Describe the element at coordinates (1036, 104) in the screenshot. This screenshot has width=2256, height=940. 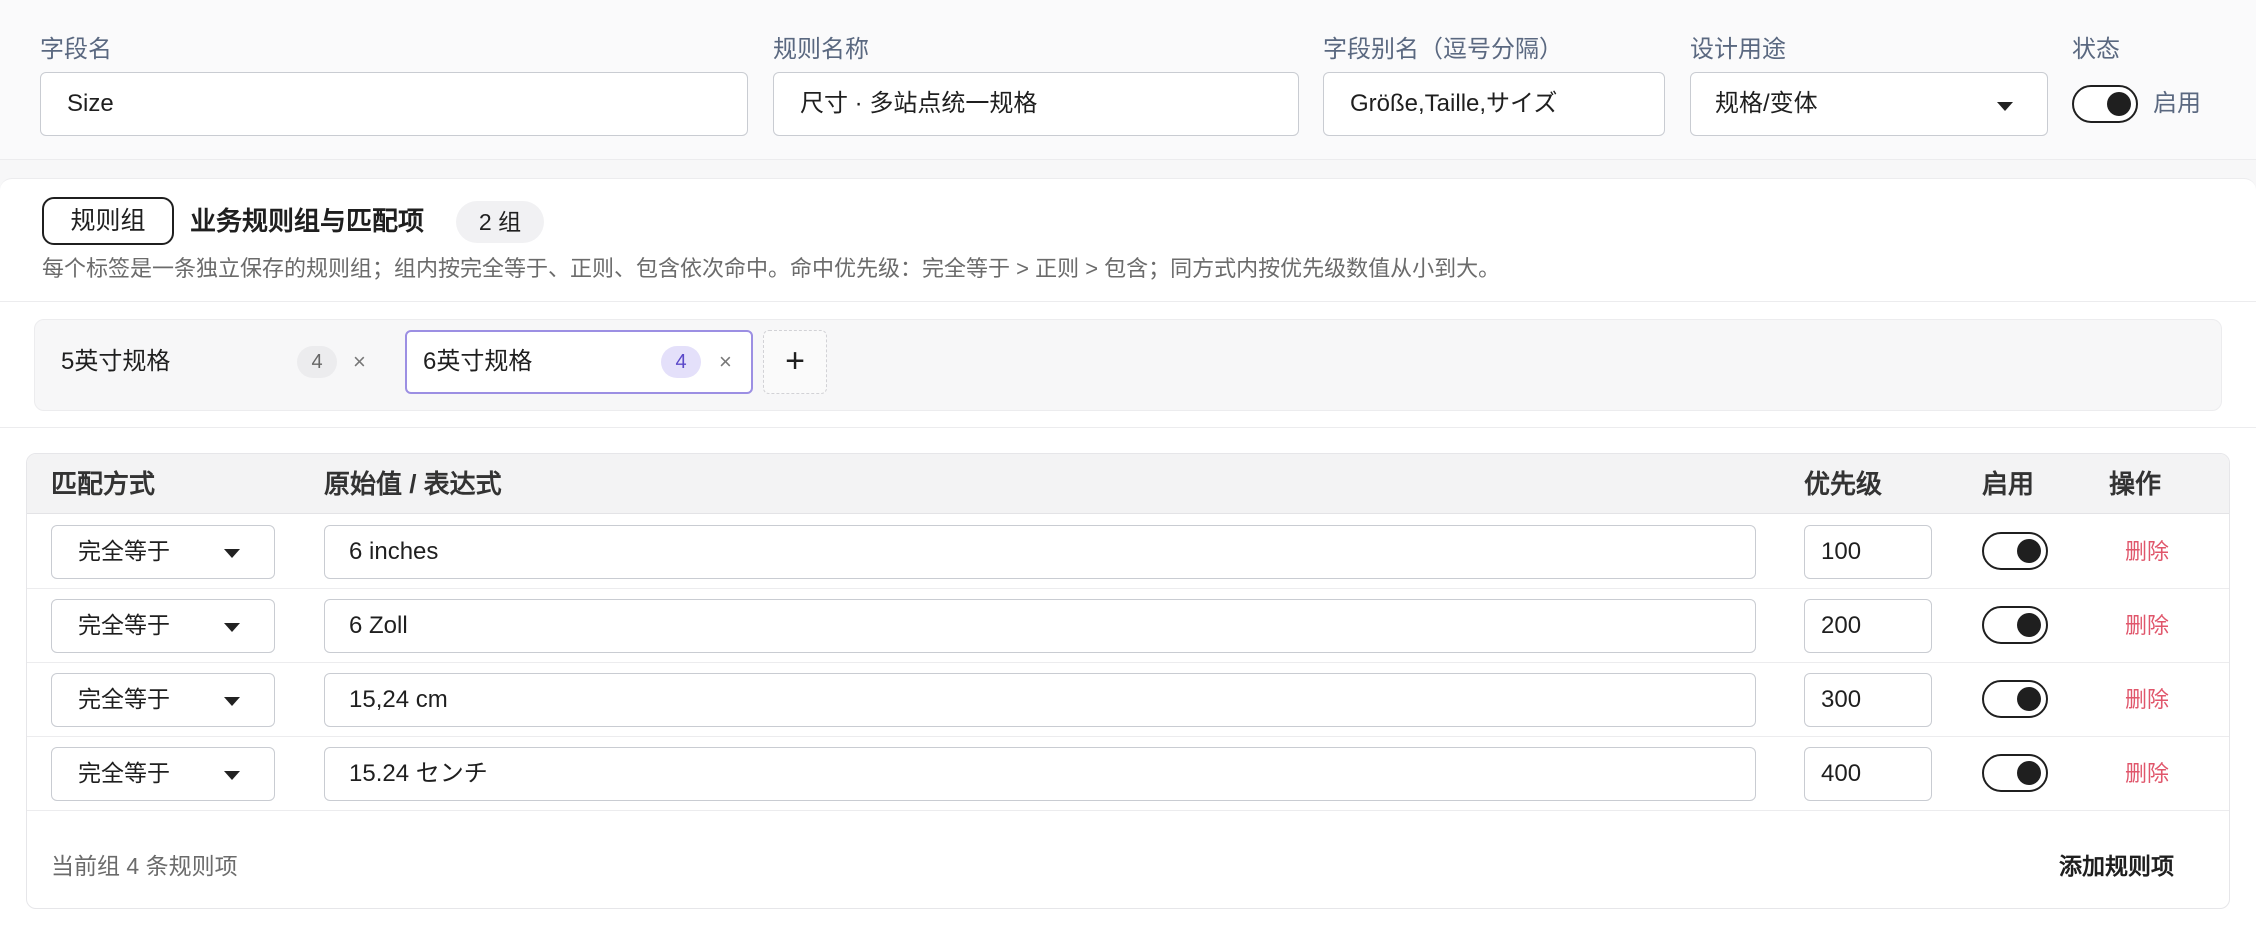
I see `rule-name-input: 尺寸 · 多站点统一规格` at that location.